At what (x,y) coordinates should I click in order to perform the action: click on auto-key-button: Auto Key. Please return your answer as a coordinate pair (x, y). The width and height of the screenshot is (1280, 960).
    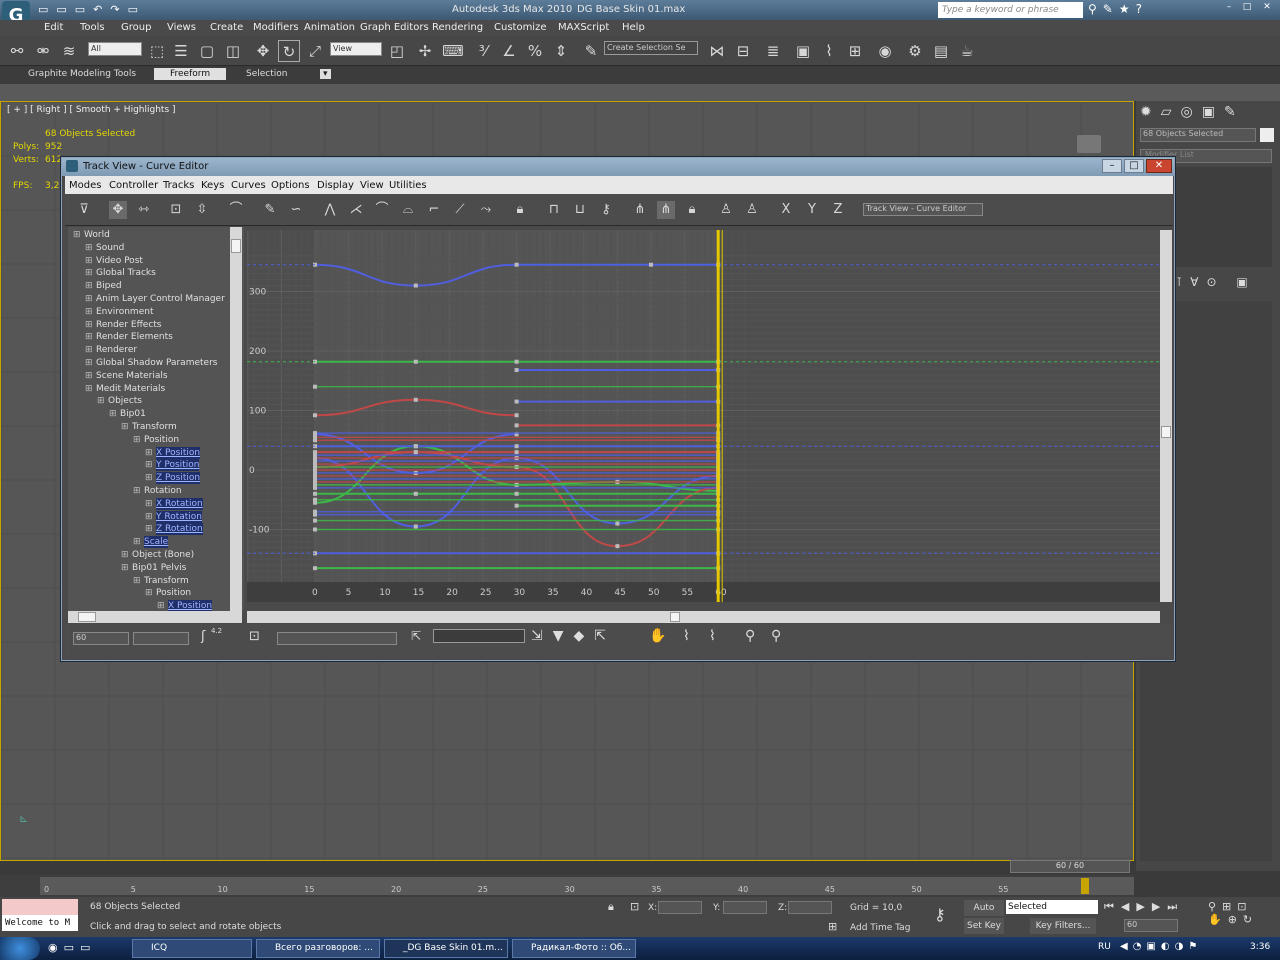
    Looking at the image, I should click on (984, 914).